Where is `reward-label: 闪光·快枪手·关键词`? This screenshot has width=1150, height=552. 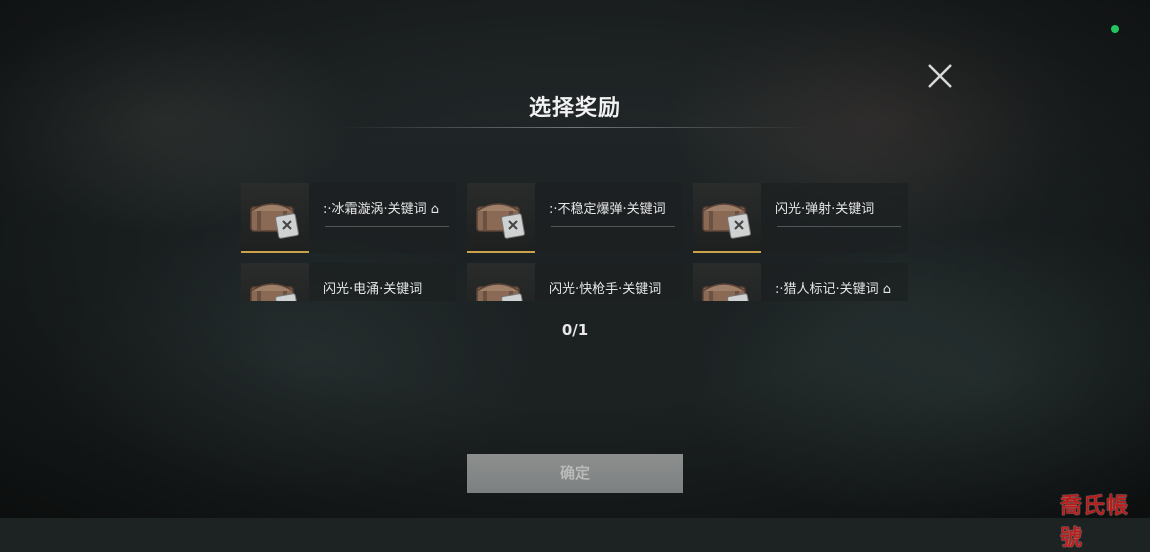 reward-label: 闪光·快枪手·关键词 is located at coordinates (605, 289).